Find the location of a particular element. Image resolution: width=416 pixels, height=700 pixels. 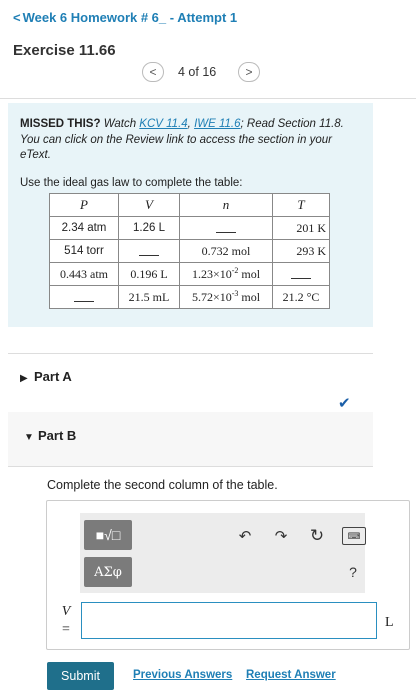

question-instruction: Complete the second column of the table. is located at coordinates (162, 485).